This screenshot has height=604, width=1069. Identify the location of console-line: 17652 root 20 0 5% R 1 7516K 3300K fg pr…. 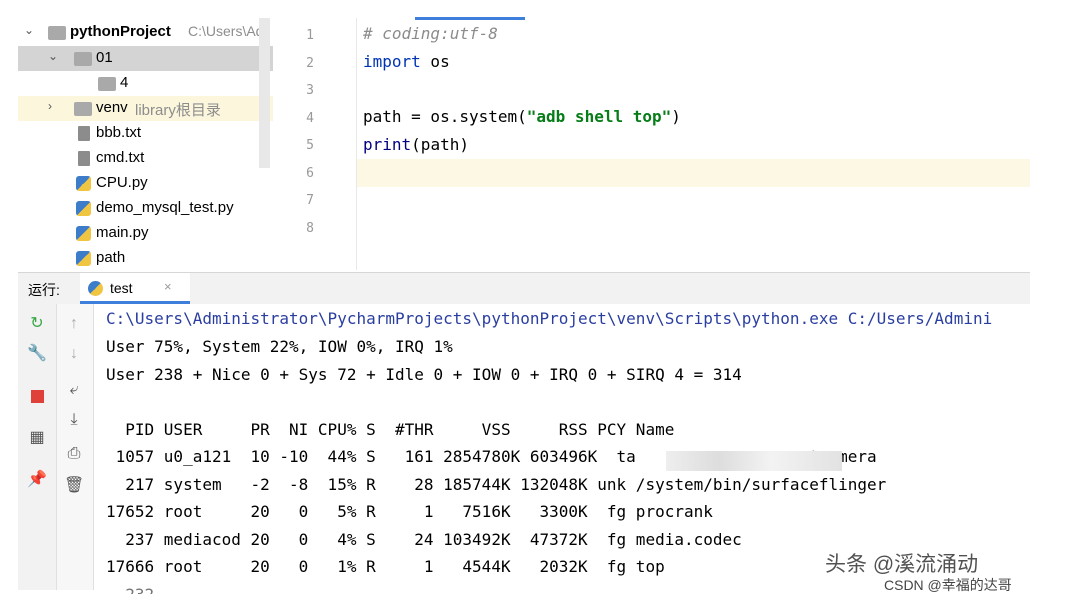
(409, 511).